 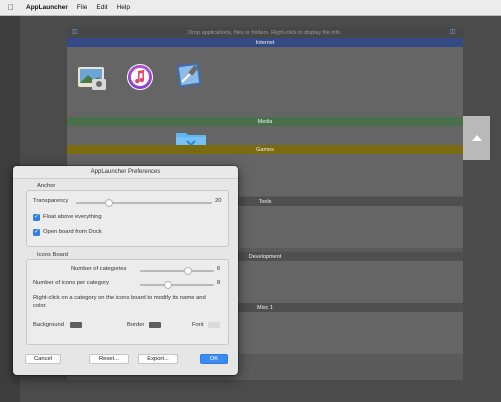 I want to click on transparency-value: 20, so click(x=218, y=201).